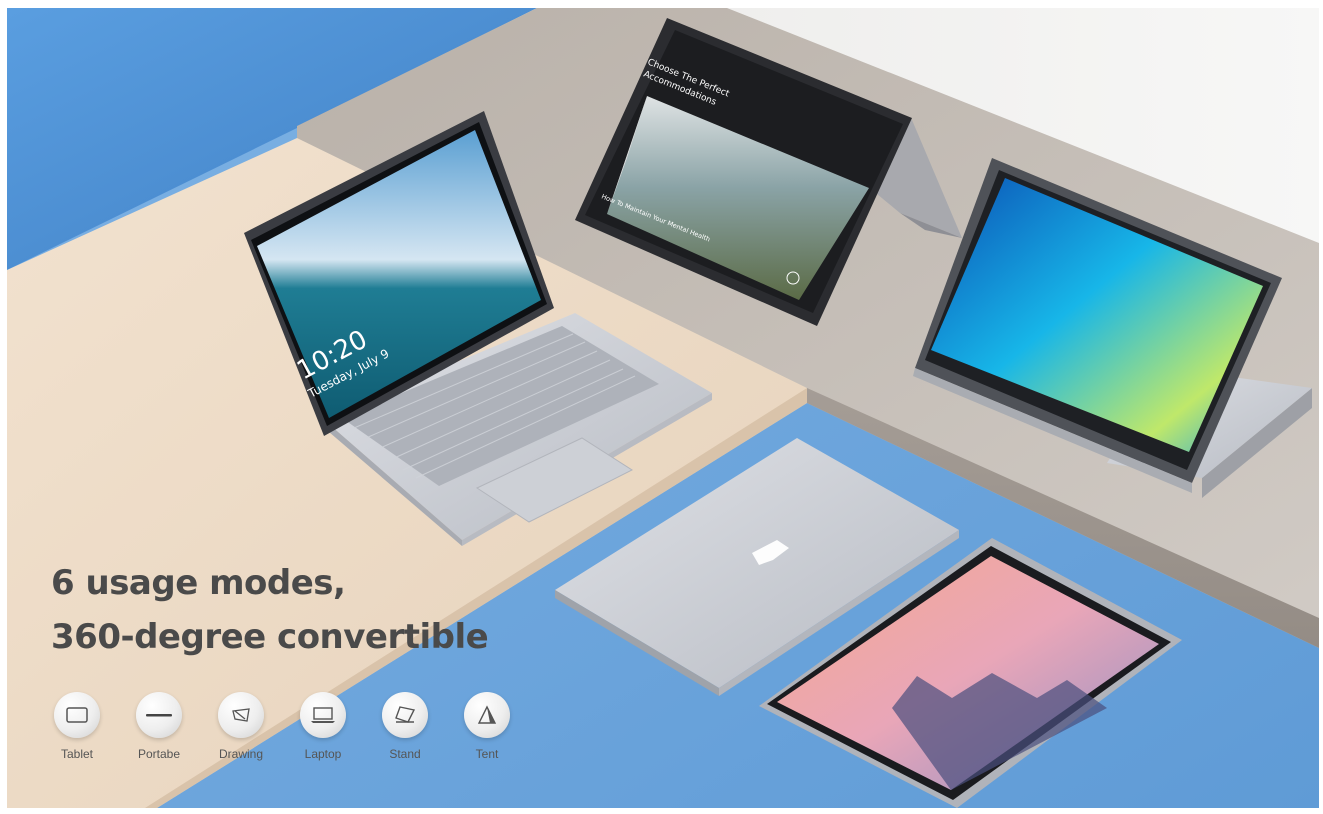 The height and width of the screenshot is (814, 1323). Describe the element at coordinates (405, 715) in the screenshot. I see `stand-icon` at that location.